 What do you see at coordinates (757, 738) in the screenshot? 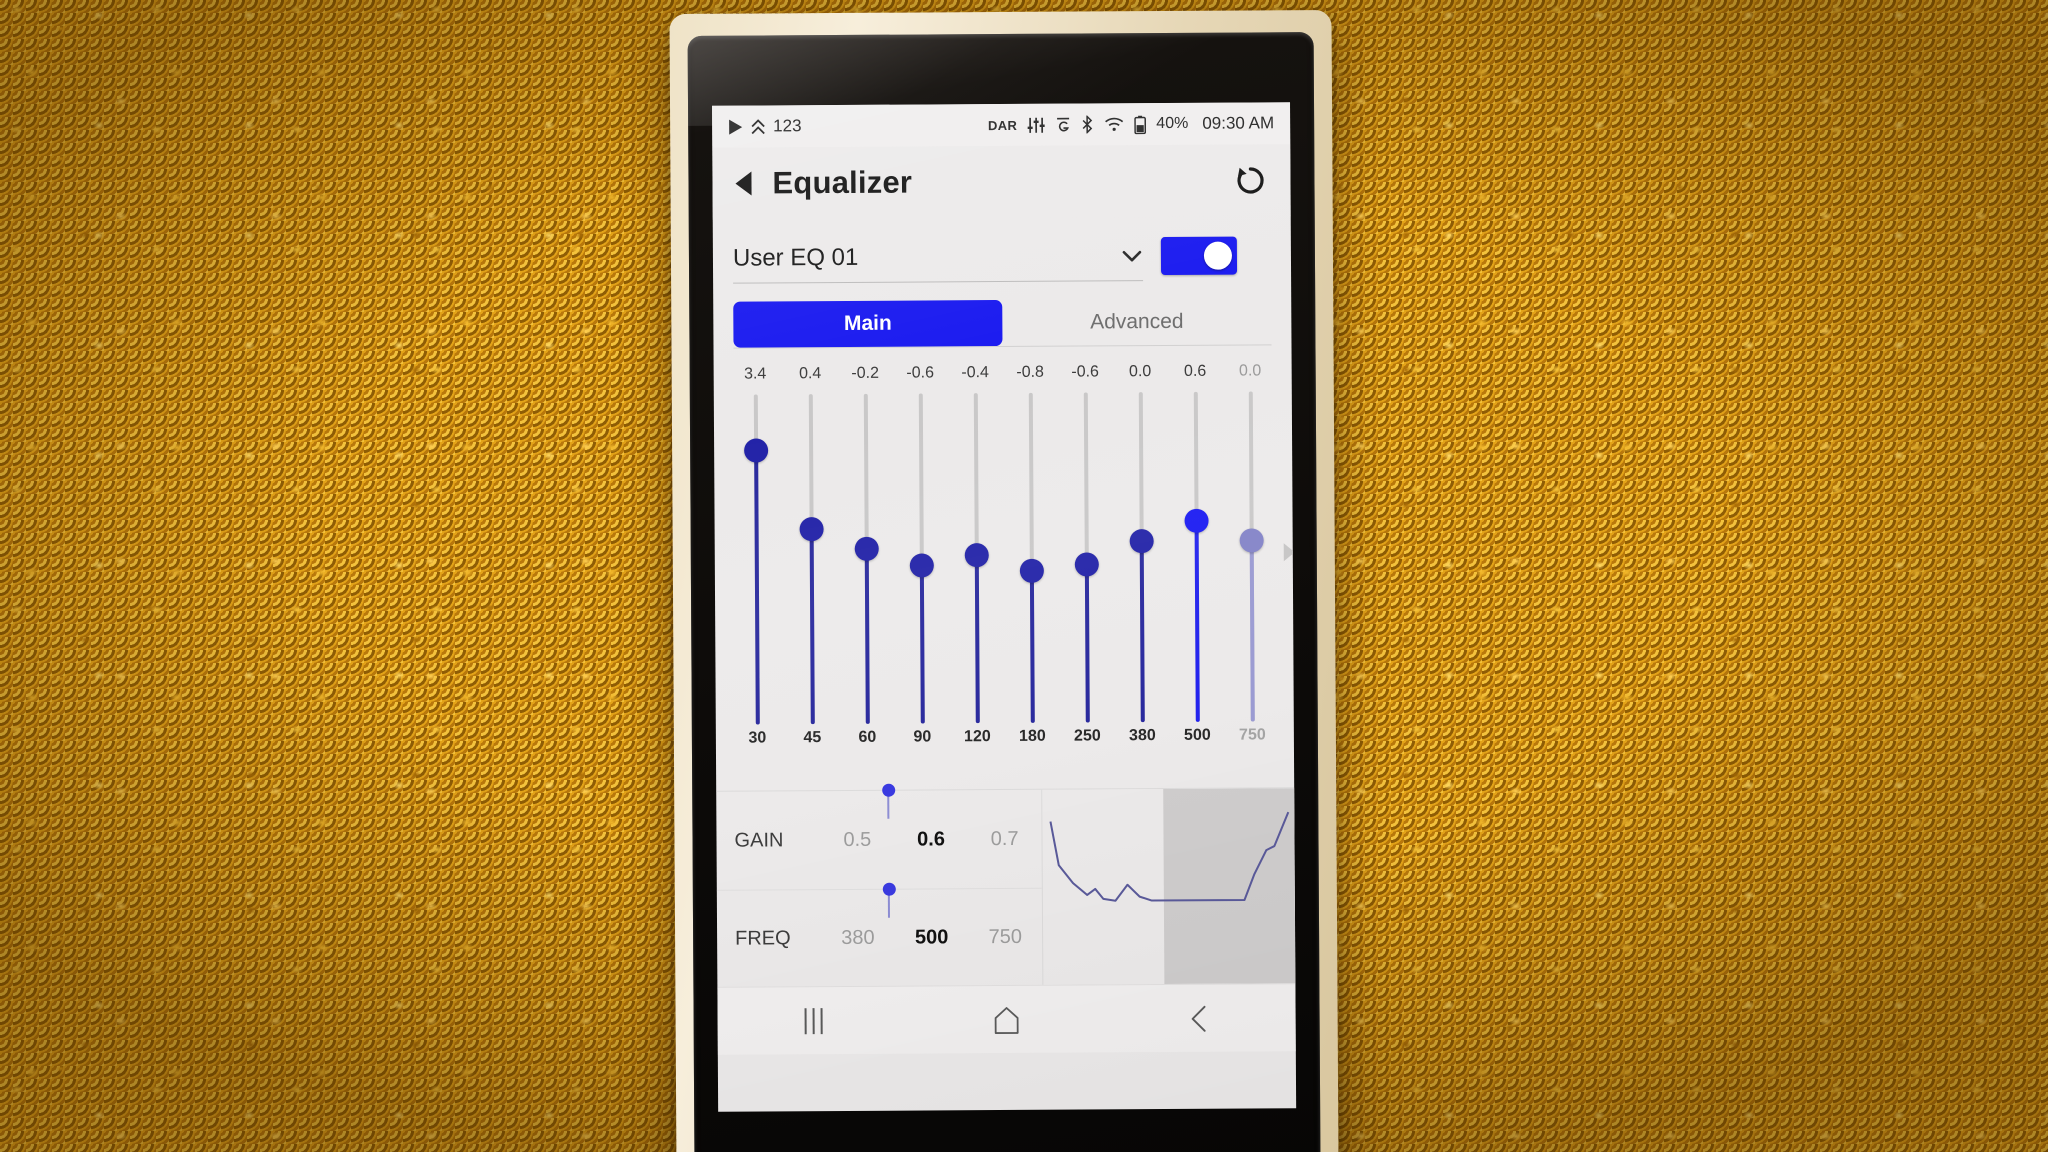
I see `band-freq-label-30: 30` at bounding box center [757, 738].